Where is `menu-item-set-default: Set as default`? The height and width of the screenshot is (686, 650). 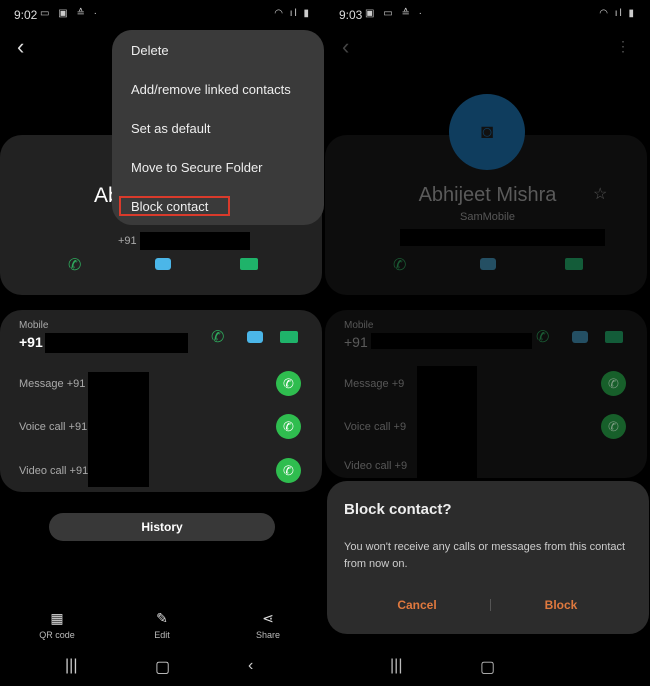 menu-item-set-default: Set as default is located at coordinates (171, 128).